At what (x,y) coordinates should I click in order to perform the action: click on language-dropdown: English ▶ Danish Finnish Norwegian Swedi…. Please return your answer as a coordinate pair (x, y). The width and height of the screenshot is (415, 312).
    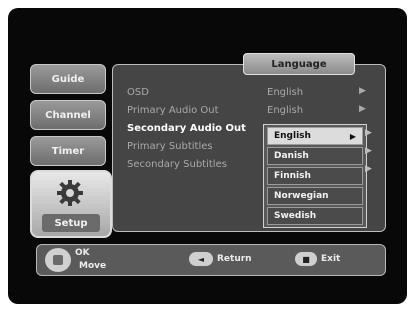
    Looking at the image, I should click on (315, 176).